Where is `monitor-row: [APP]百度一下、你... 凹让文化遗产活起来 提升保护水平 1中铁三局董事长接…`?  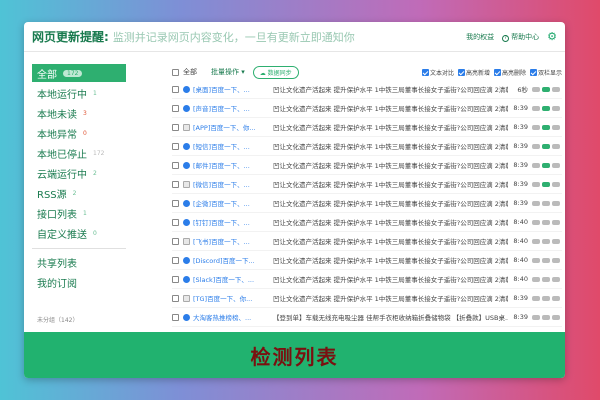 monitor-row: [APP]百度一下、你... 凹让文化遗产活起来 提升保护水平 1中铁三局董事长接… is located at coordinates (367, 127).